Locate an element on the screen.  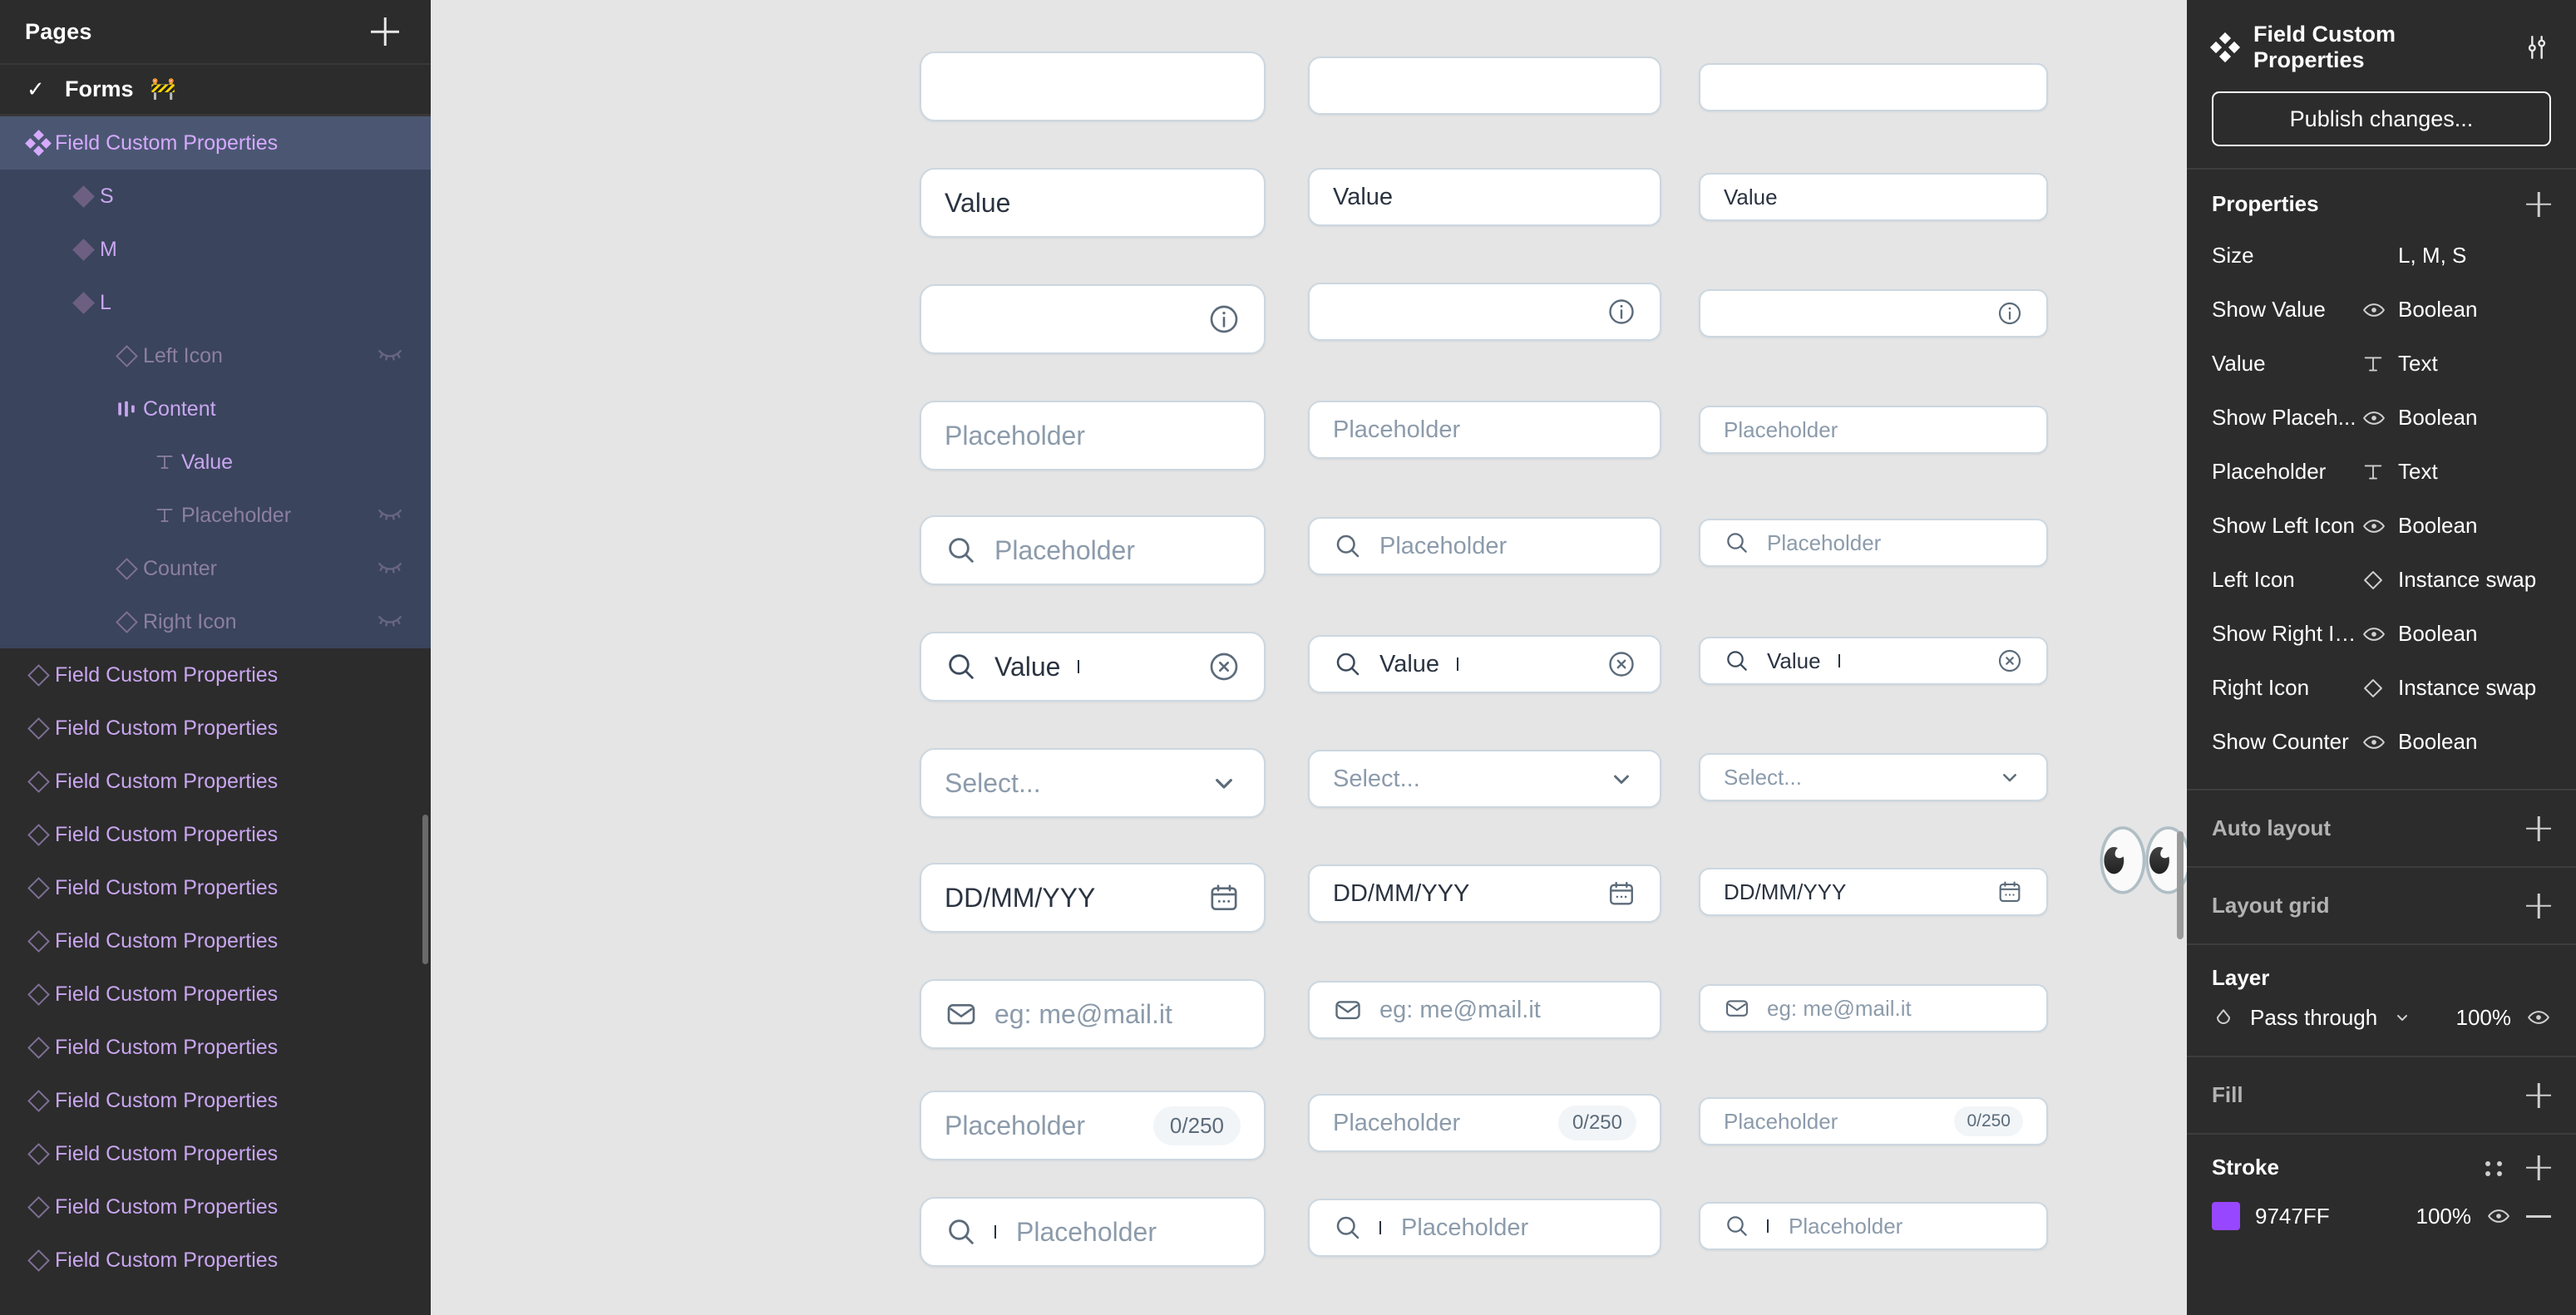
field-l-value: Value is located at coordinates (1093, 203).